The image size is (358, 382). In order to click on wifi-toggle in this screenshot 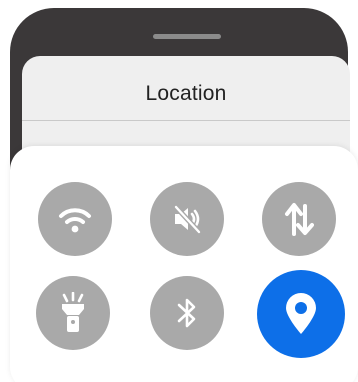, I will do `click(75, 219)`.